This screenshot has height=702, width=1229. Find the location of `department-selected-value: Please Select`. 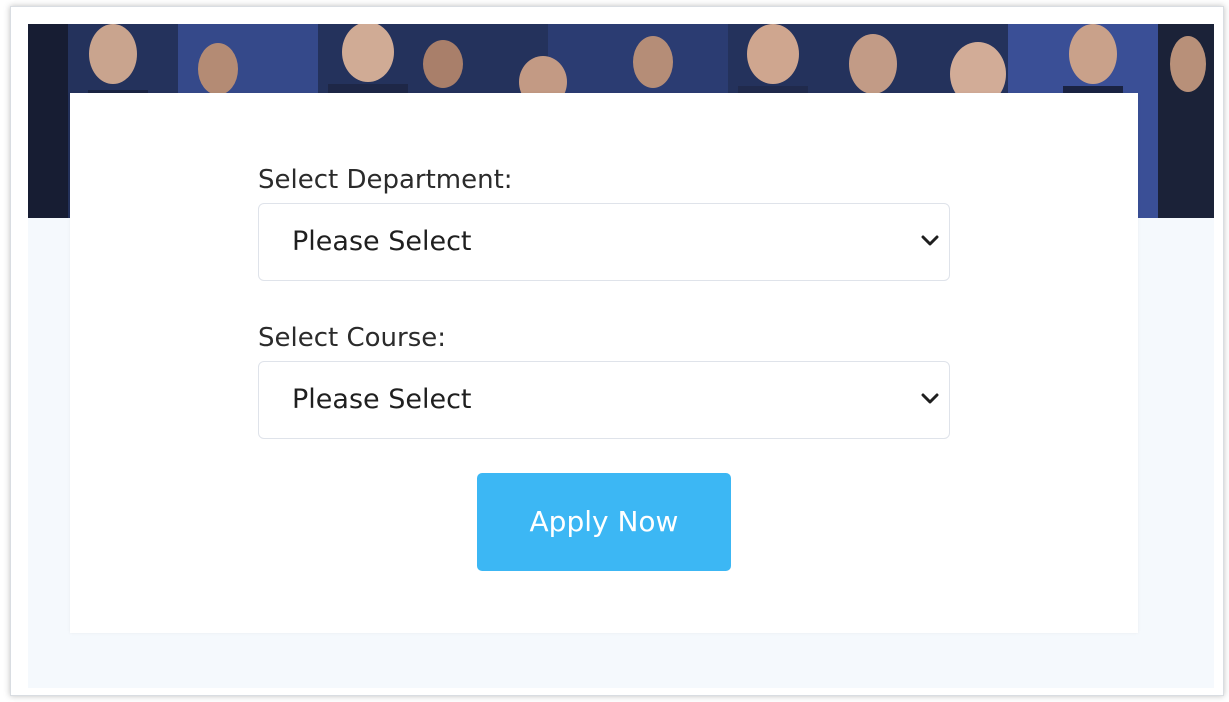

department-selected-value: Please Select is located at coordinates (382, 241).